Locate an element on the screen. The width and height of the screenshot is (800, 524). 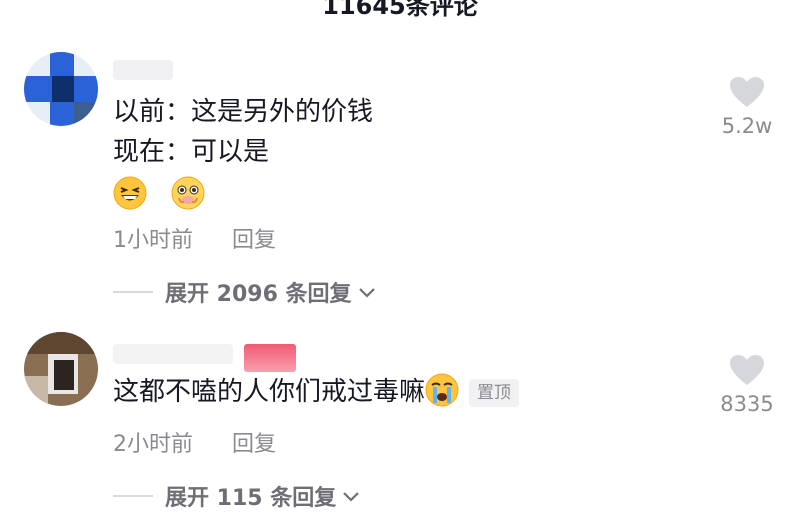
comment-line: 这都不嗑的人你们戒过毒嘛 is located at coordinates (269, 392).